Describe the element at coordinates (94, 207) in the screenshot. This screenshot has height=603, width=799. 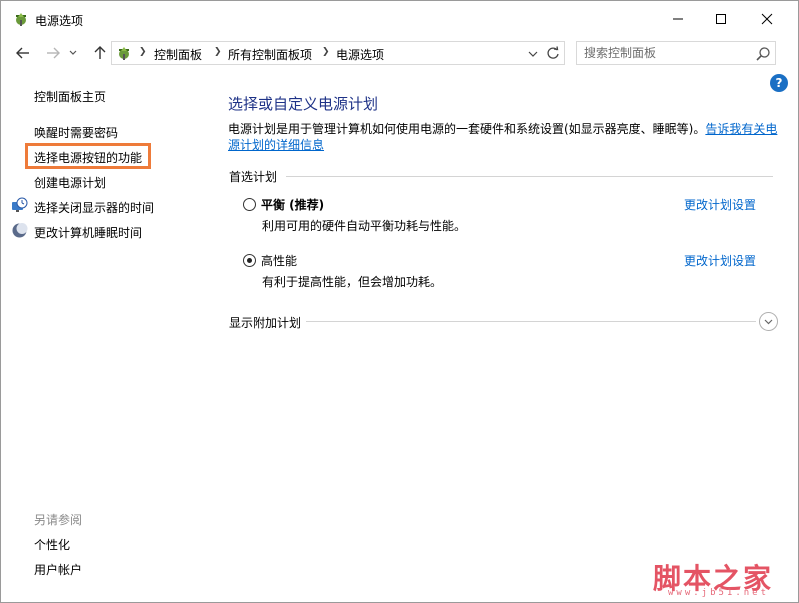
I see `sidebar-display-off-time: 选择关闭显示器的时间` at that location.